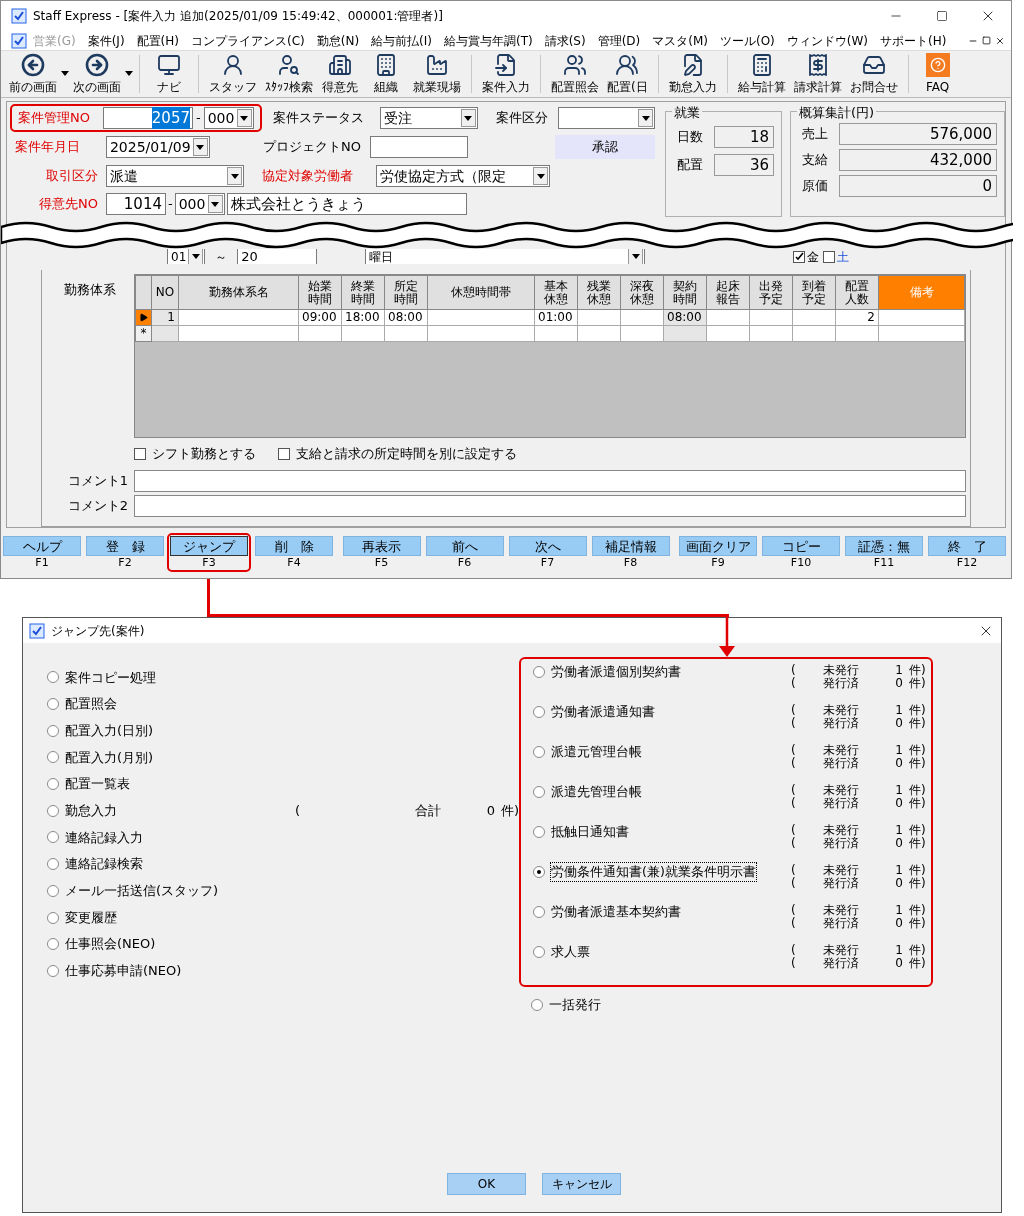 This screenshot has width=1024, height=1216. I want to click on toolbar-button: 勤怠入力, so click(692, 74).